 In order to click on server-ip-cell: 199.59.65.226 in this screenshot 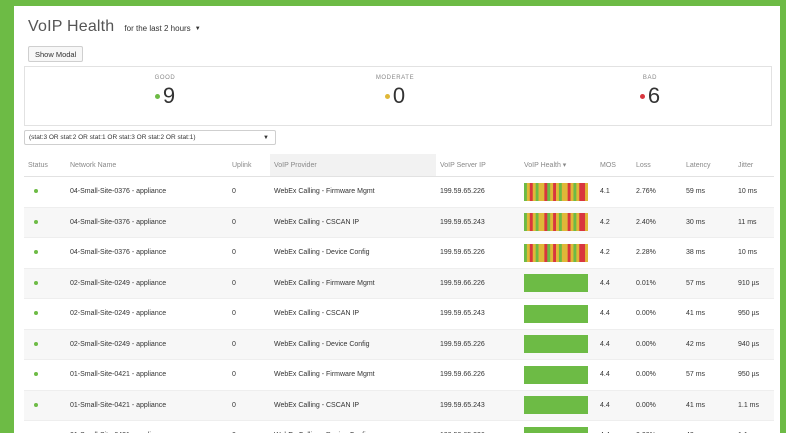, I will do `click(478, 344)`.